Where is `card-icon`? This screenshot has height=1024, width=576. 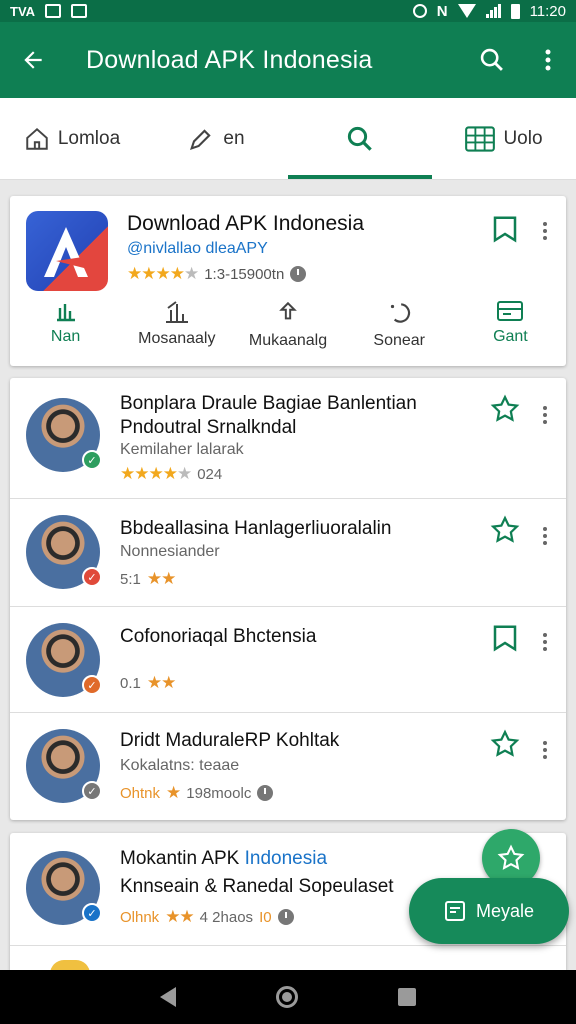 card-icon is located at coordinates (510, 311).